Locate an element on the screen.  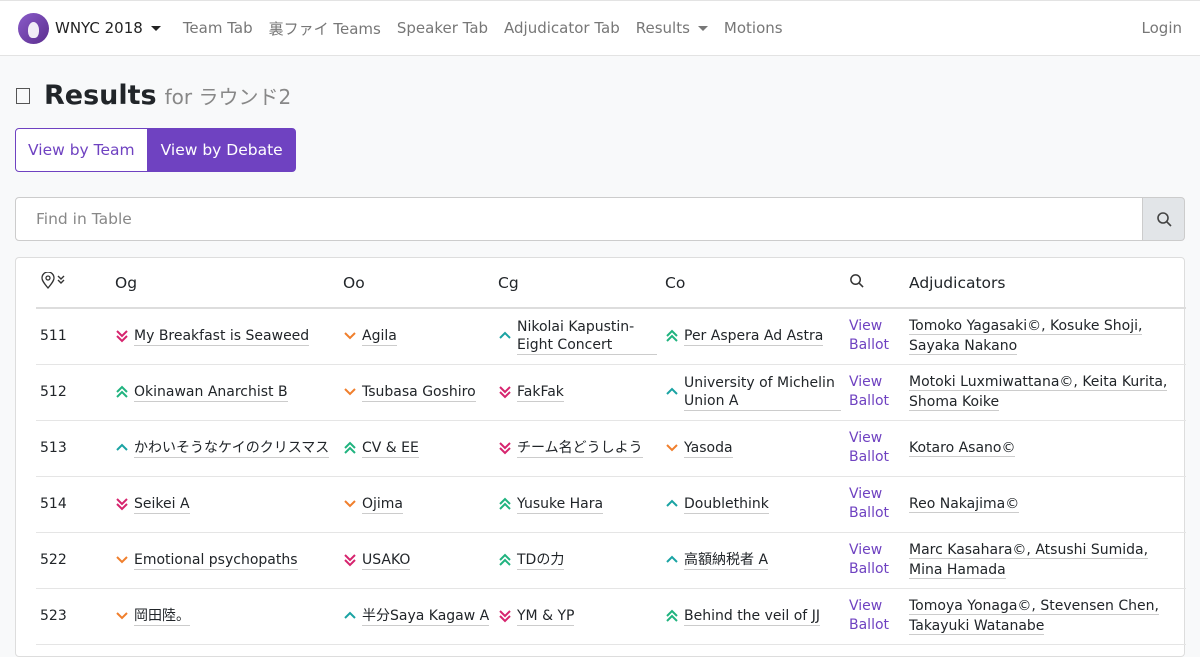
team-link: Seikei A is located at coordinates (162, 504).